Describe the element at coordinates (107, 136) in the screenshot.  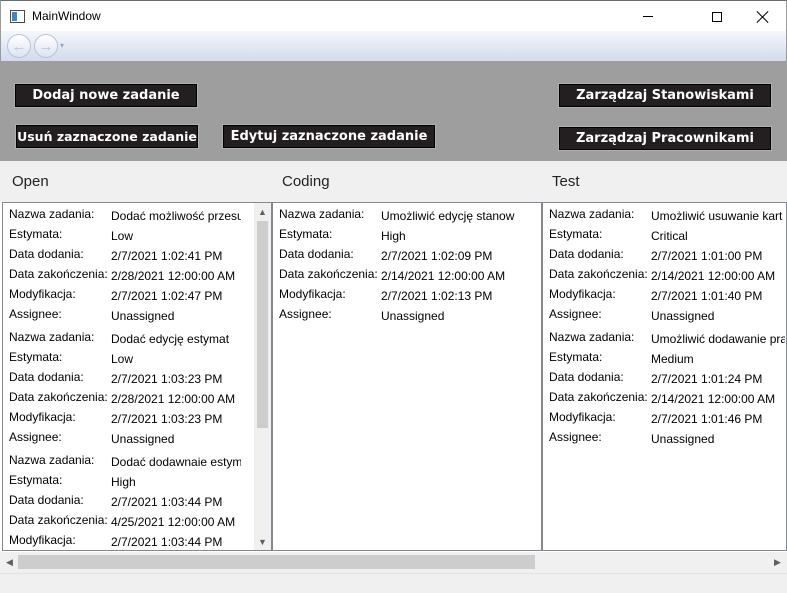
I see `delete-task-button: Usuń zaznaczone zadanie` at that location.